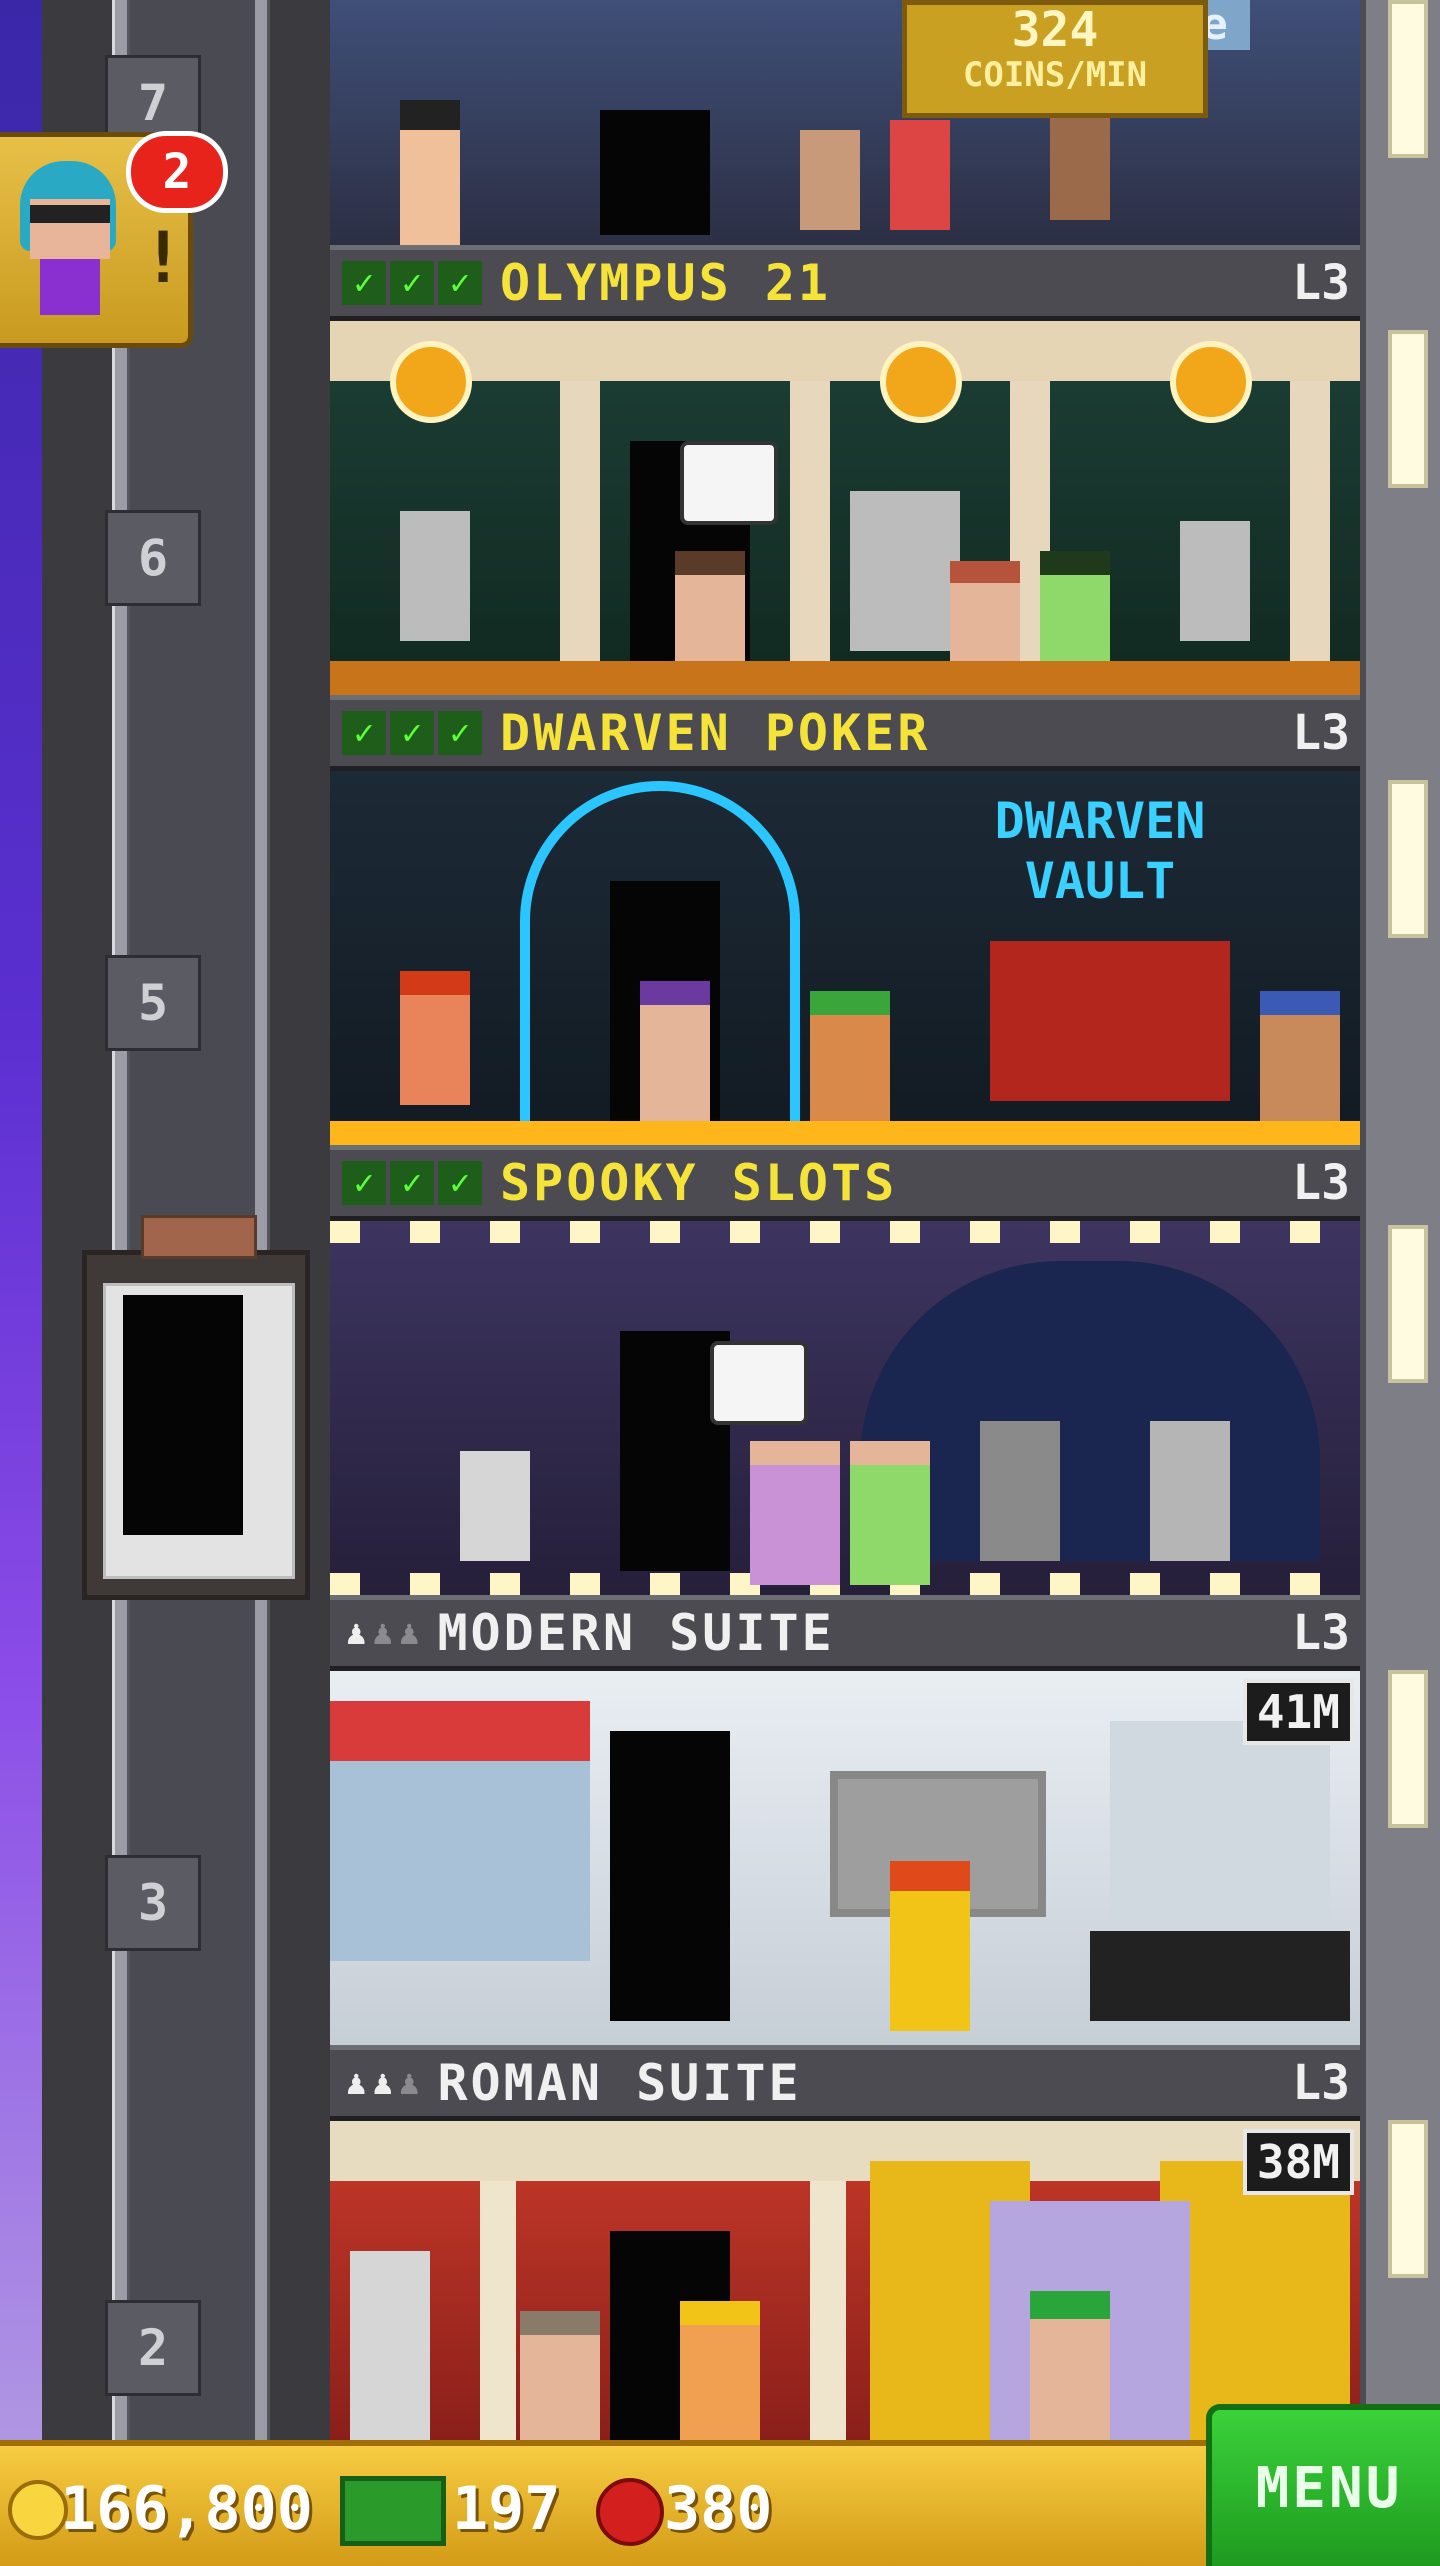 This screenshot has height=2566, width=1440. I want to click on floor-label: ✓ ✓ ✓ SPOOKY SLOTS L3, so click(845, 1183).